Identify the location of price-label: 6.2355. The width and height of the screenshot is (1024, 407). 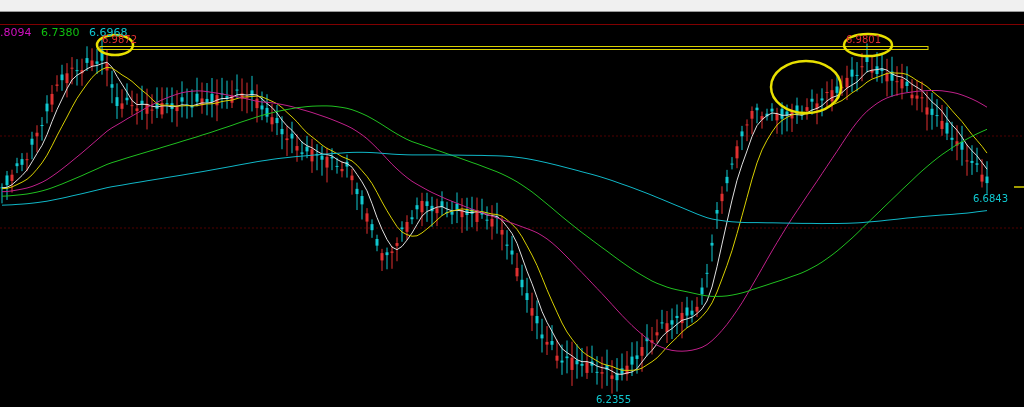
(613, 400).